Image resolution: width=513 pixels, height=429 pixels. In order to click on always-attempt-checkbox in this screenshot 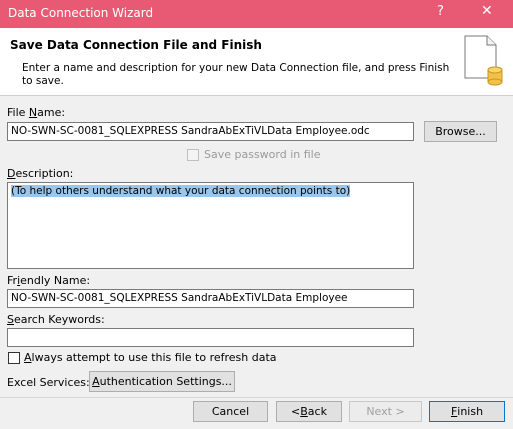, I will do `click(14, 358)`.